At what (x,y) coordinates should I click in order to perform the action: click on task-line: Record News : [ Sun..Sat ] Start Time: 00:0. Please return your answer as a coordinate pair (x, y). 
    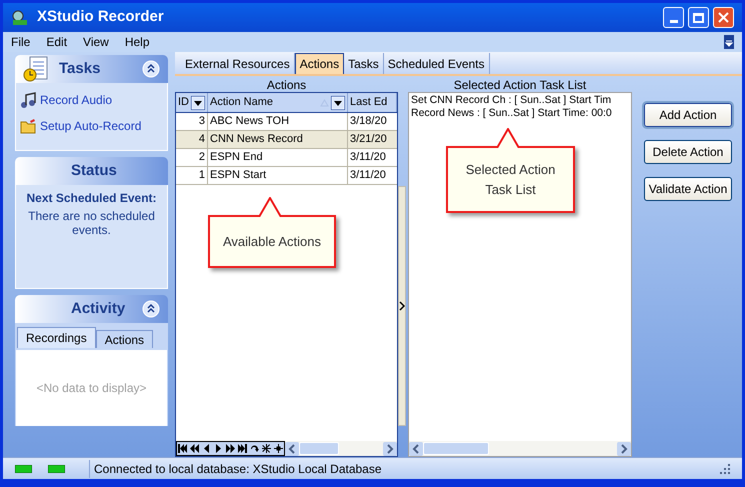
    Looking at the image, I should click on (520, 113).